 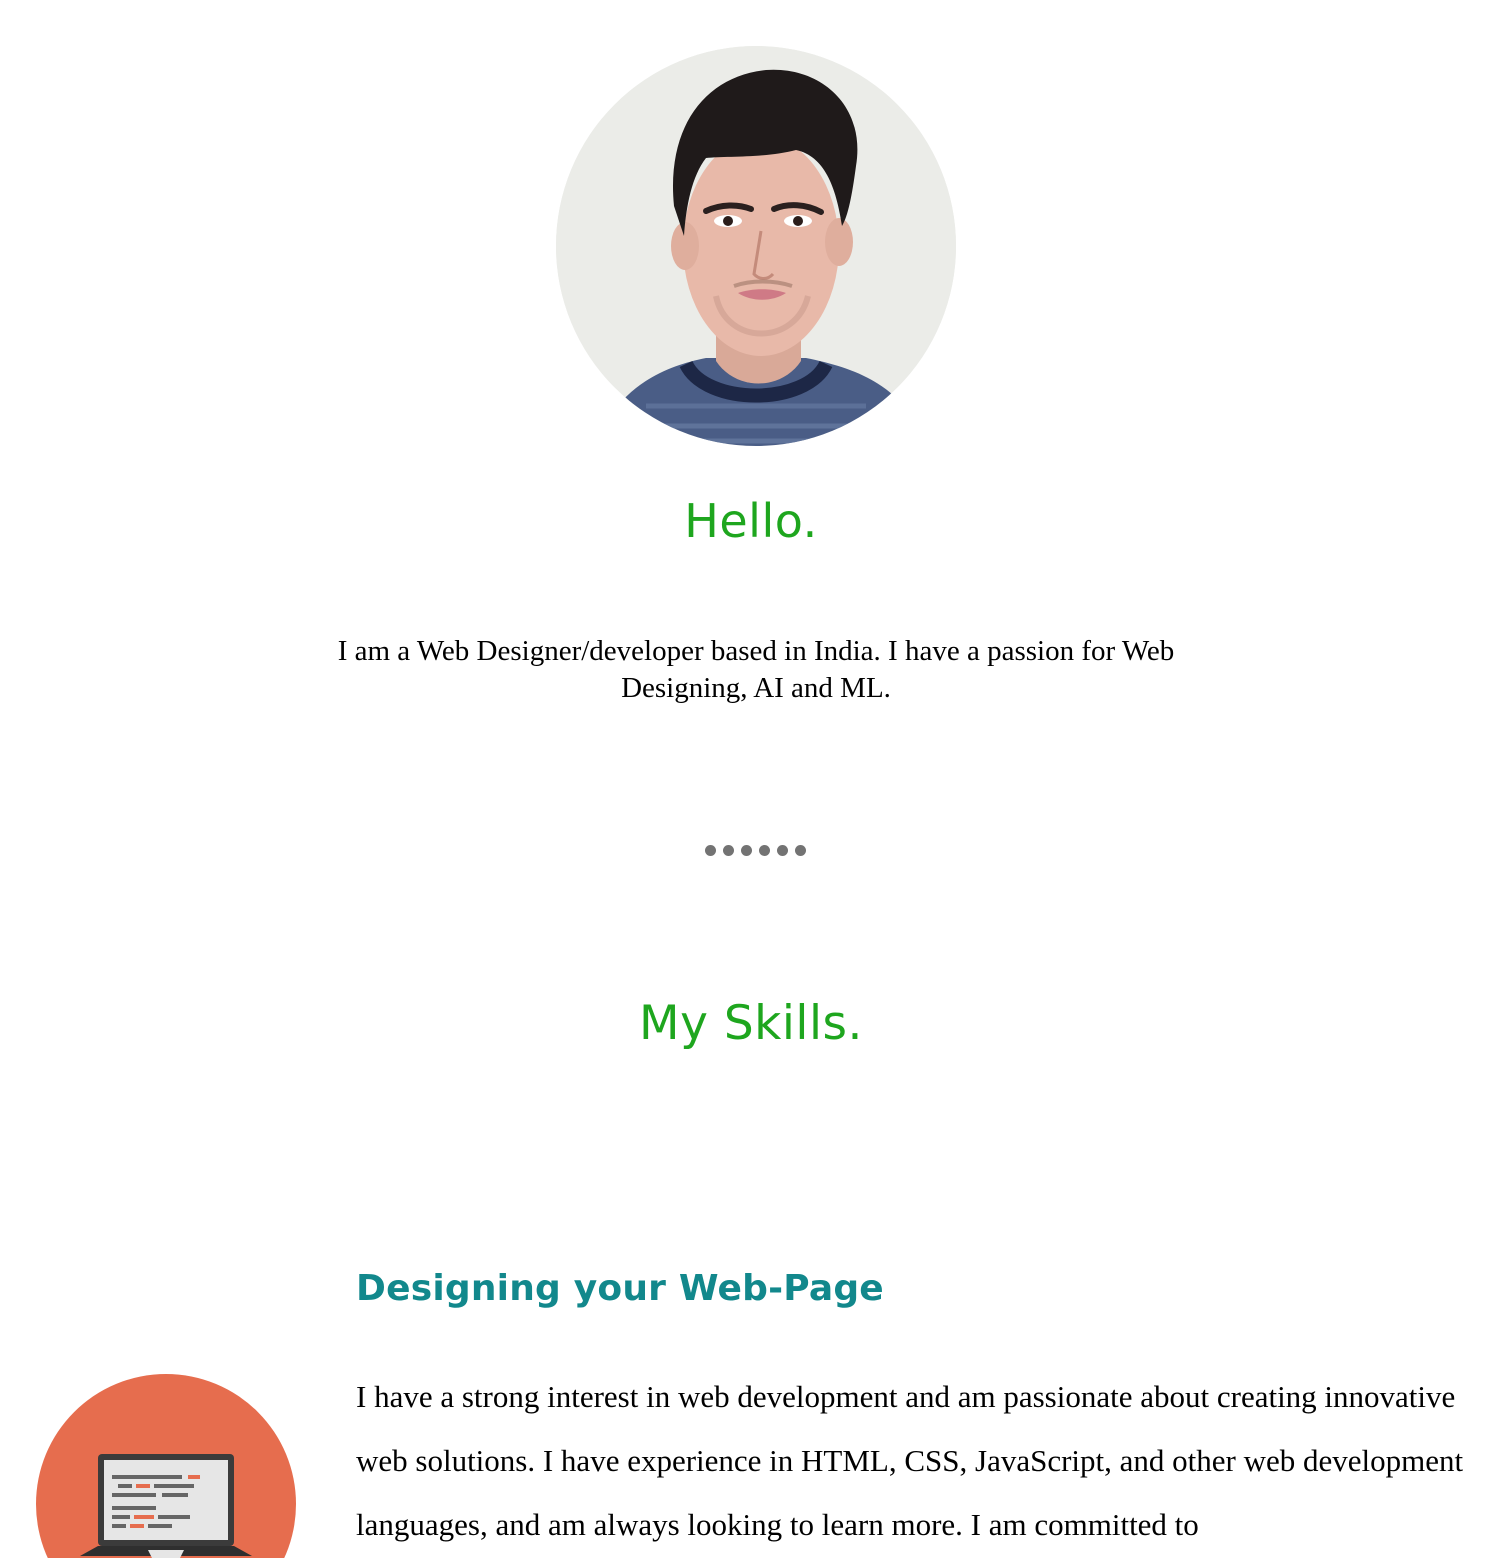 I want to click on profile-avatar, so click(x=756, y=246).